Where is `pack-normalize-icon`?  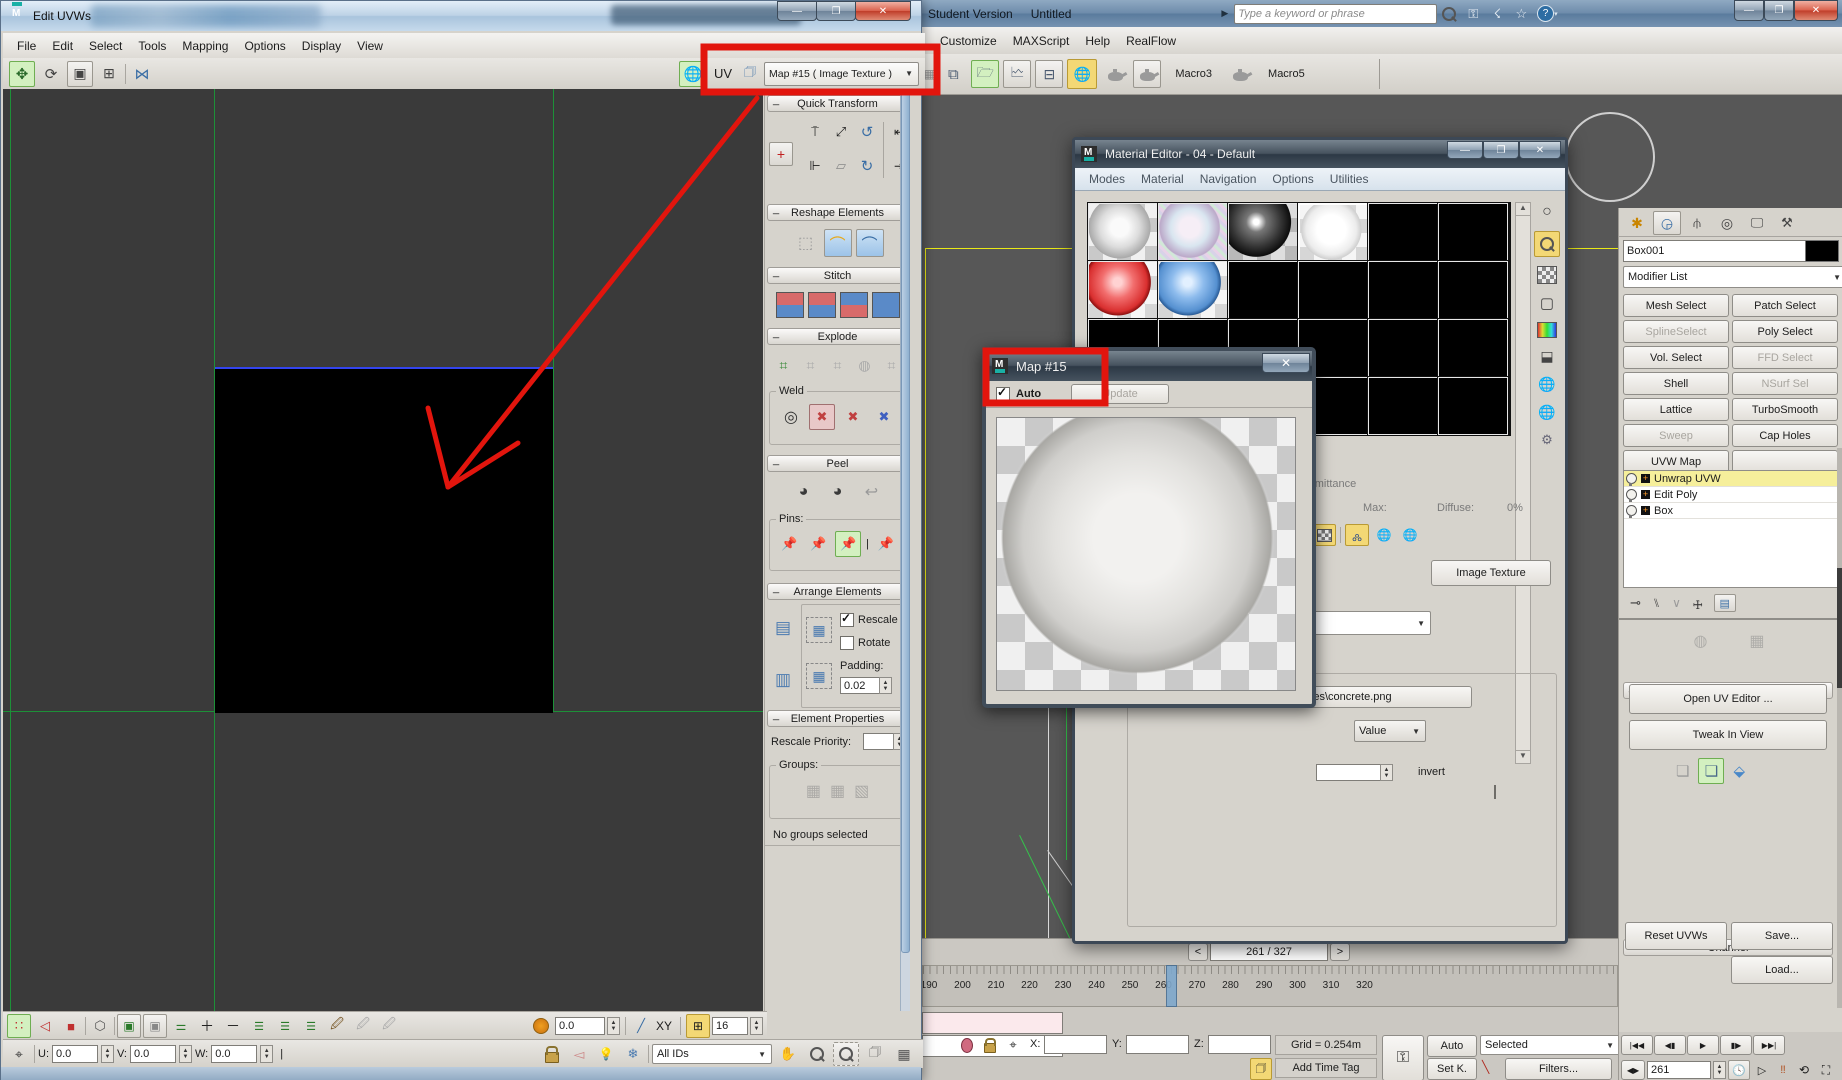 pack-normalize-icon is located at coordinates (783, 628).